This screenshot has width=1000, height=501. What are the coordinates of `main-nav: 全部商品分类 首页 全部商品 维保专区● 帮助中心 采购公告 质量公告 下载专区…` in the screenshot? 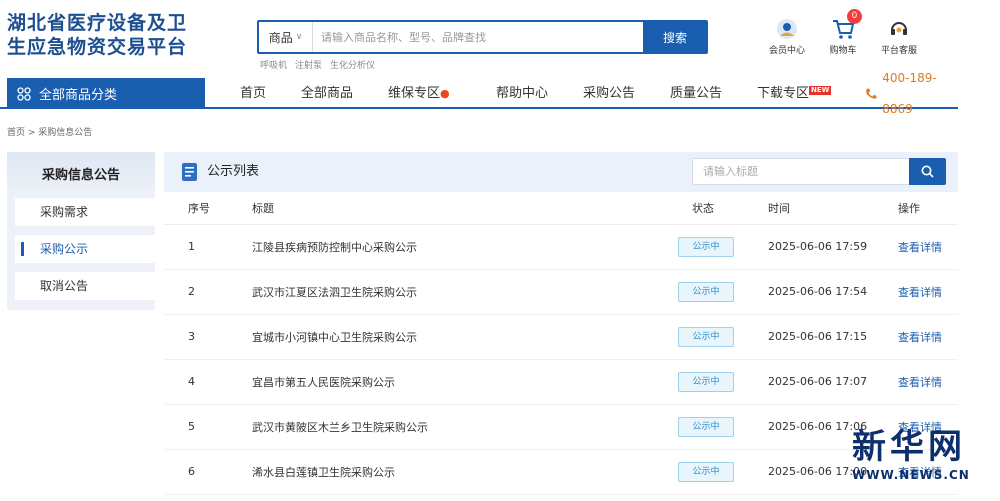 It's located at (479, 93).